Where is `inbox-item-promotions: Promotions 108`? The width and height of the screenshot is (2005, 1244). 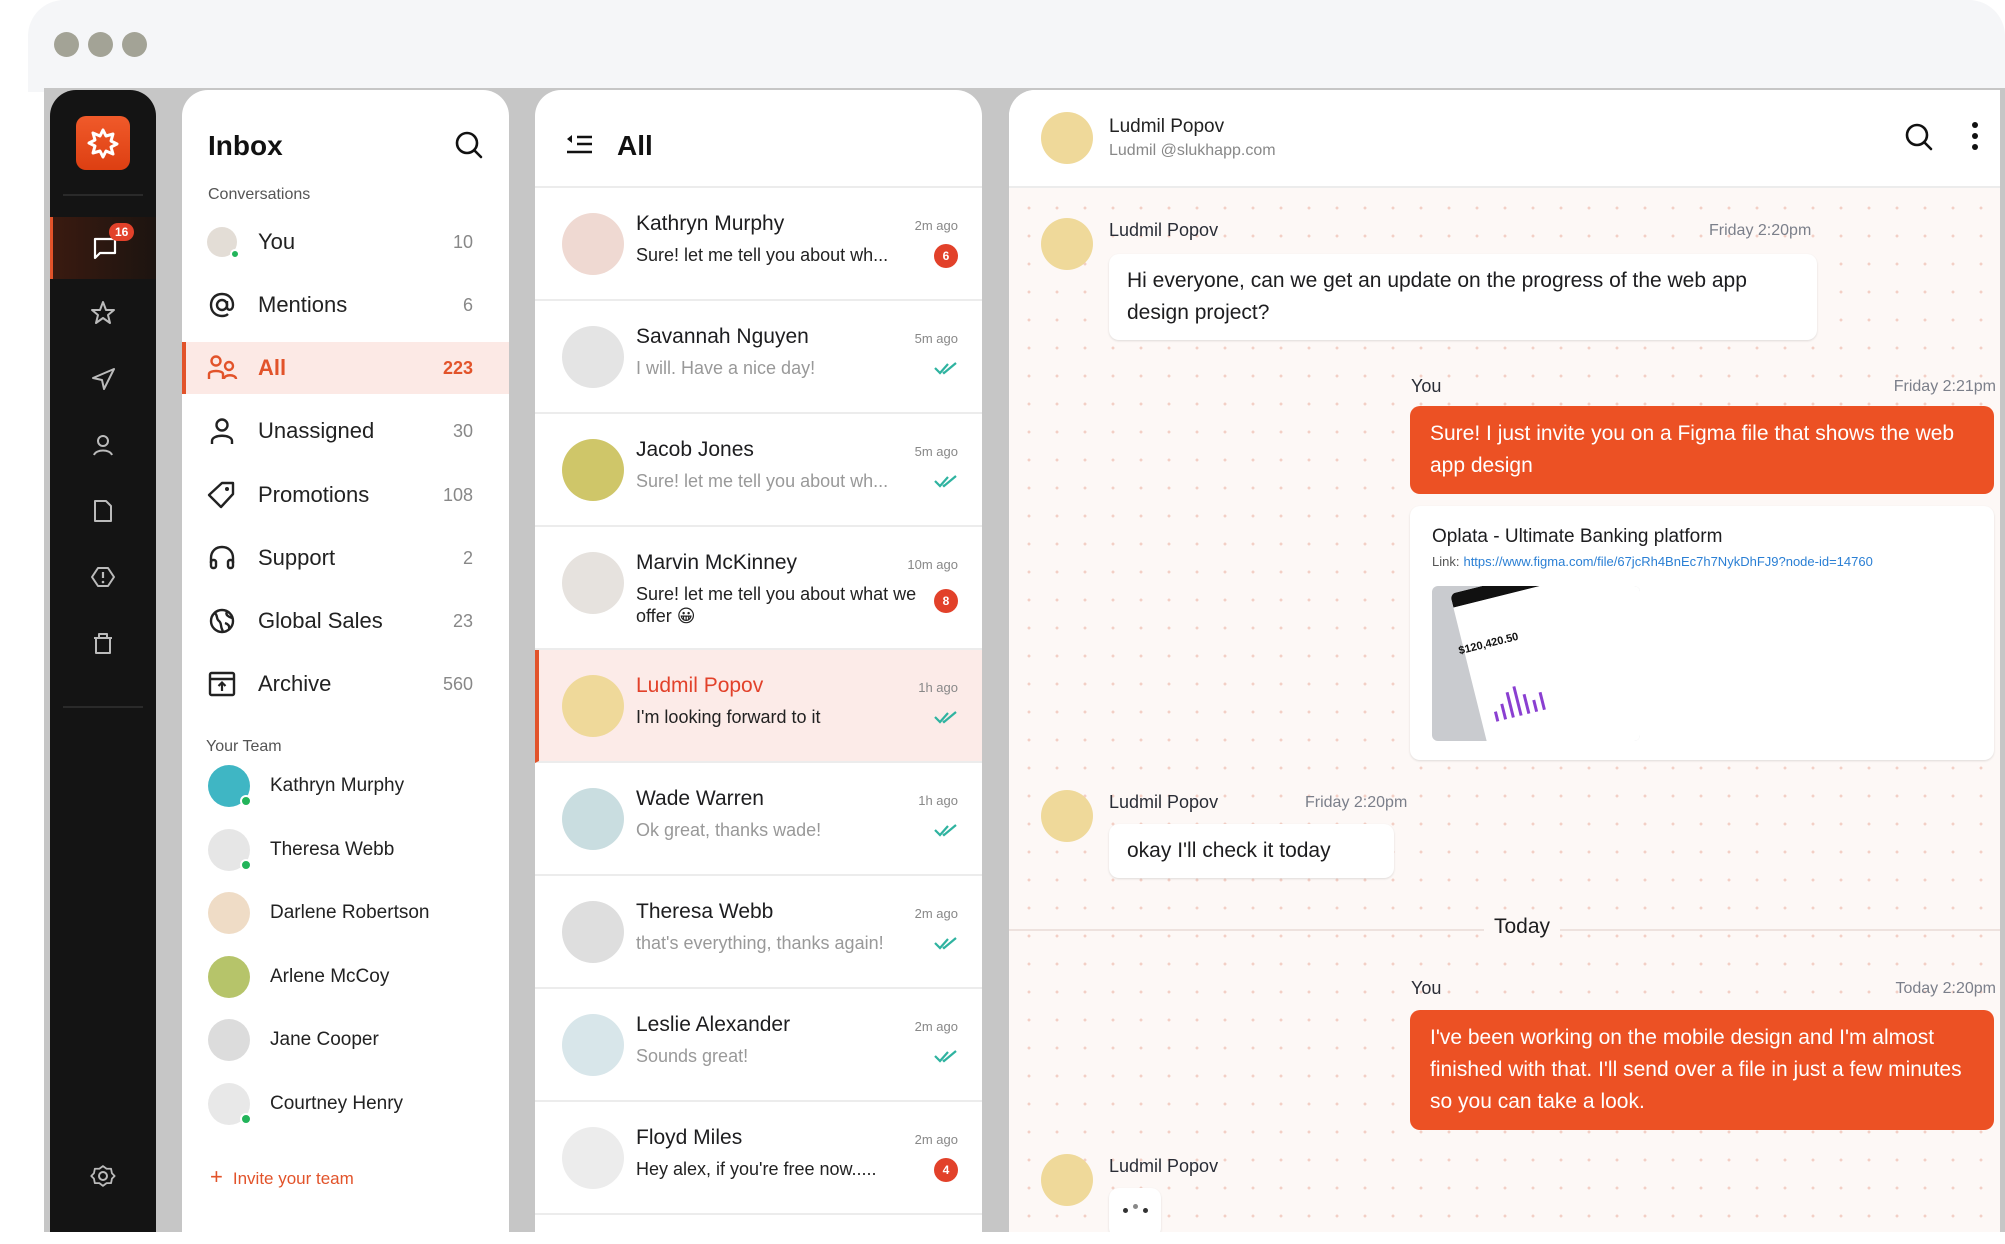 inbox-item-promotions: Promotions 108 is located at coordinates (345, 495).